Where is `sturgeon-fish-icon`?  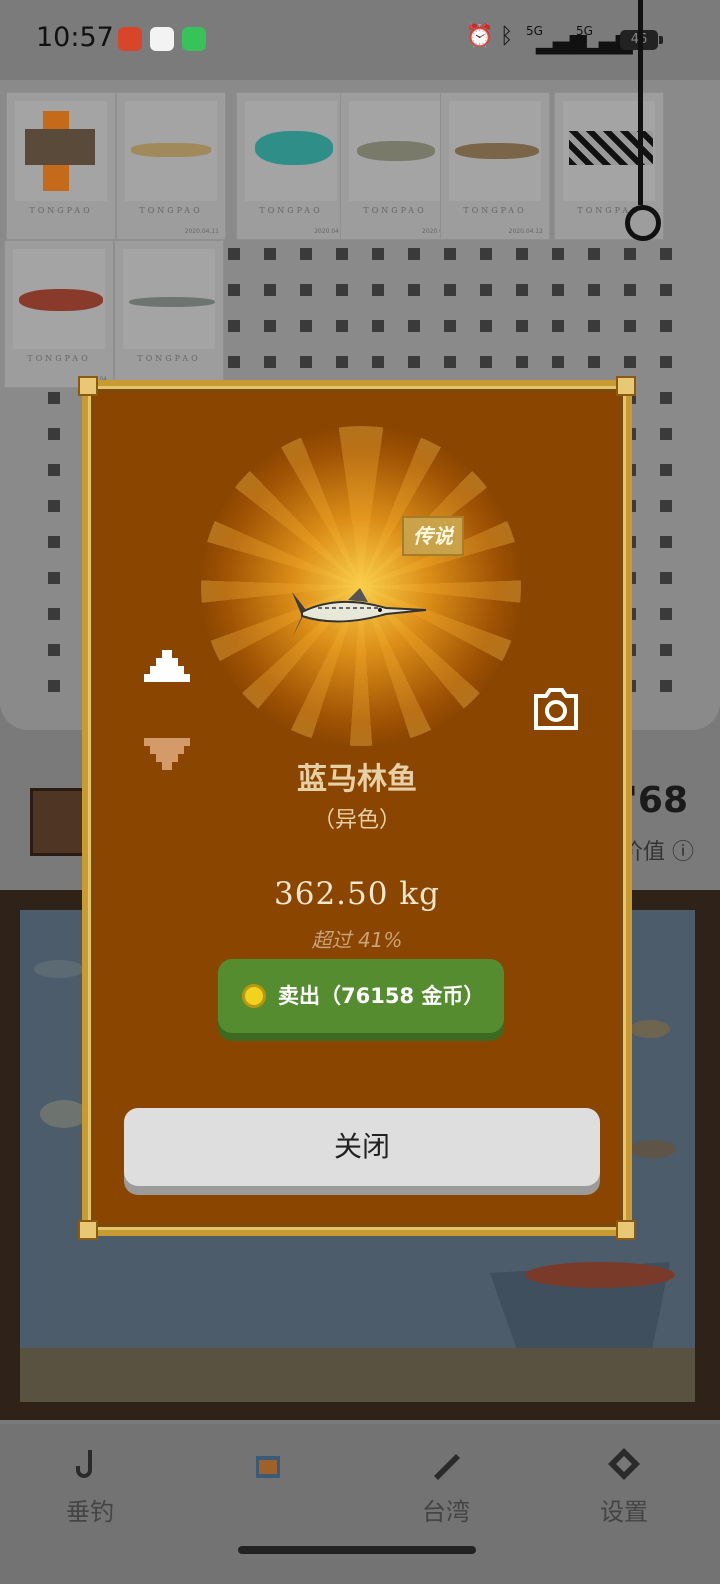
sturgeon-fish-icon is located at coordinates (650, 1029).